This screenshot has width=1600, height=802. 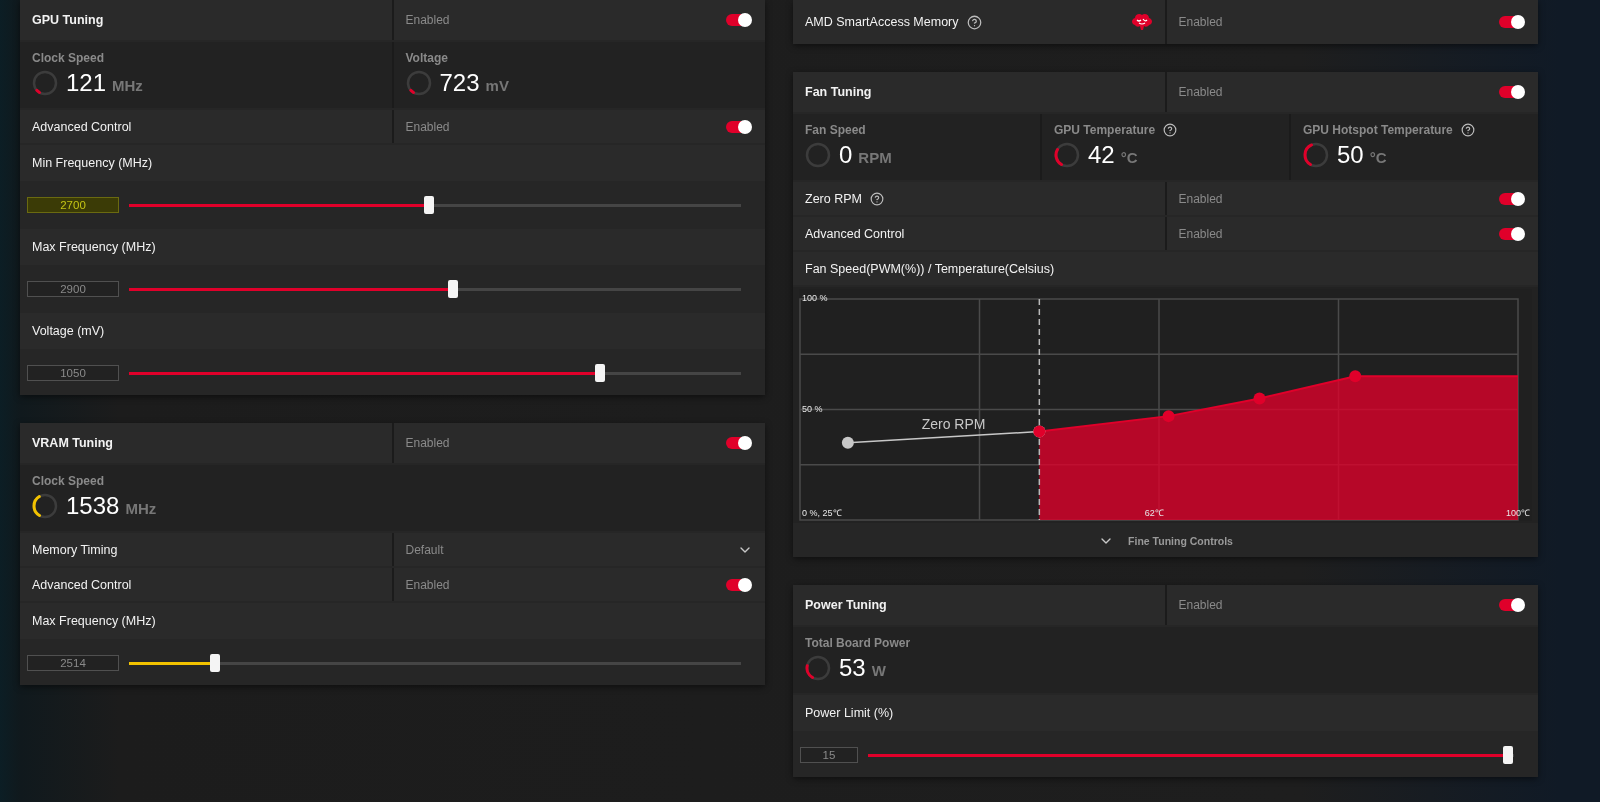 What do you see at coordinates (838, 92) in the screenshot?
I see `panel-title: Fan Tuning` at bounding box center [838, 92].